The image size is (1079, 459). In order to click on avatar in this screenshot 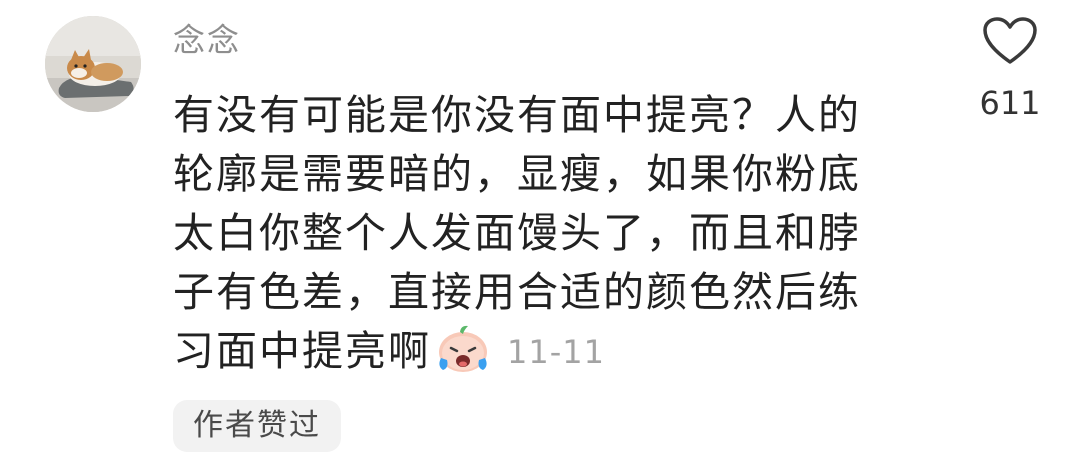, I will do `click(93, 64)`.